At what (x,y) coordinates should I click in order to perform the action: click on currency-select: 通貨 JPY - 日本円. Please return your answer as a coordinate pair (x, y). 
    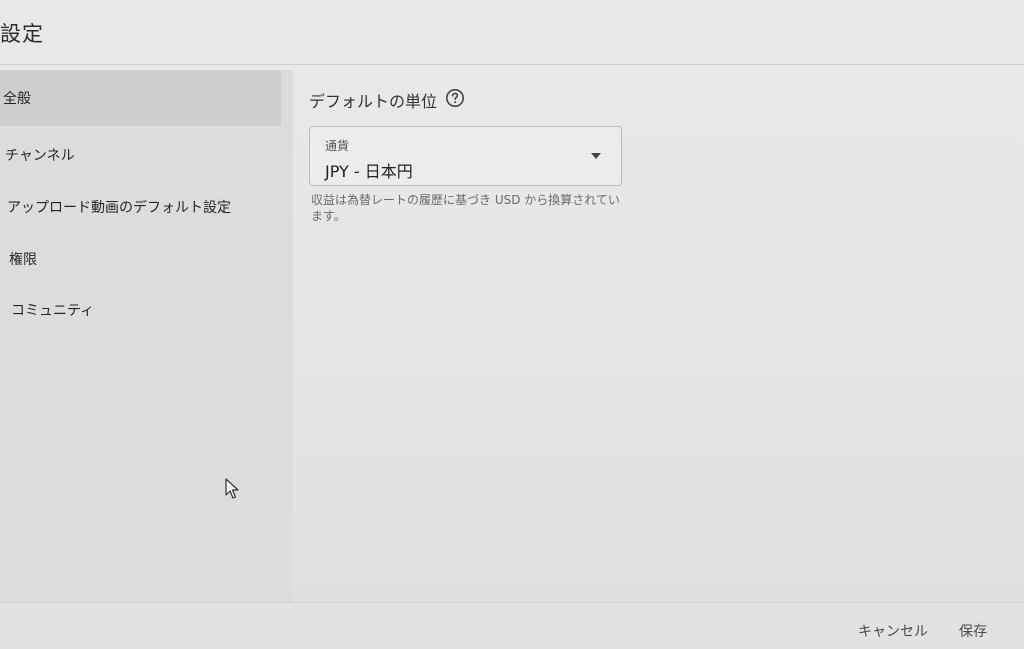
    Looking at the image, I should click on (465, 156).